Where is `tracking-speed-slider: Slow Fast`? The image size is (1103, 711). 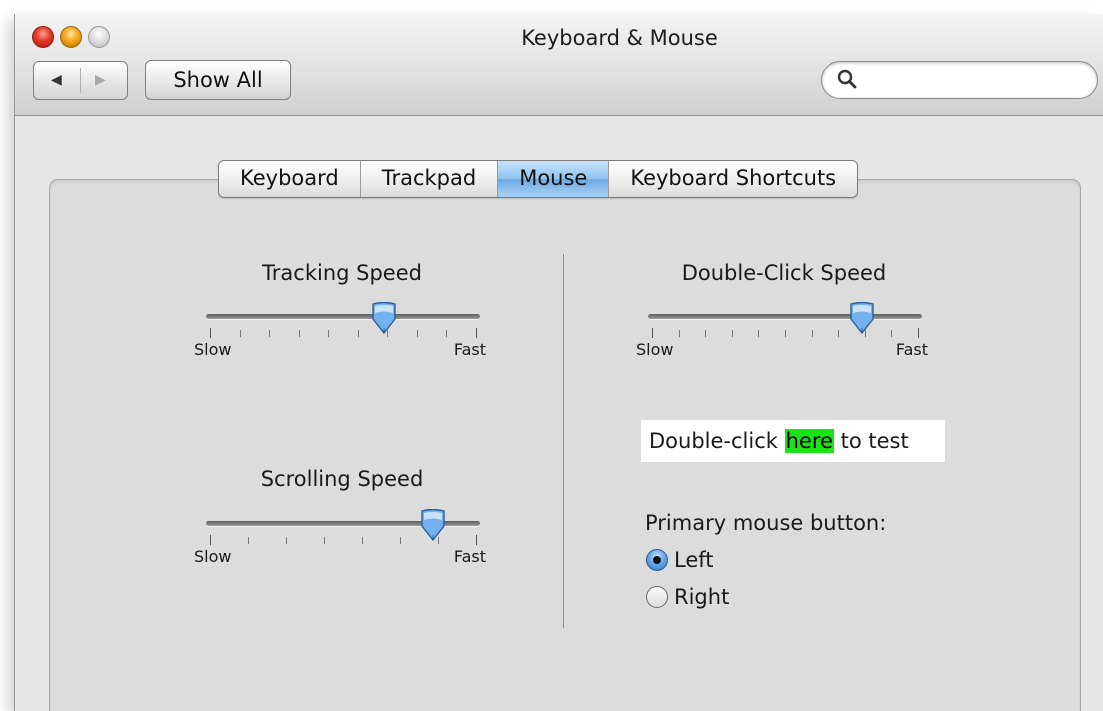 tracking-speed-slider: Slow Fast is located at coordinates (340, 338).